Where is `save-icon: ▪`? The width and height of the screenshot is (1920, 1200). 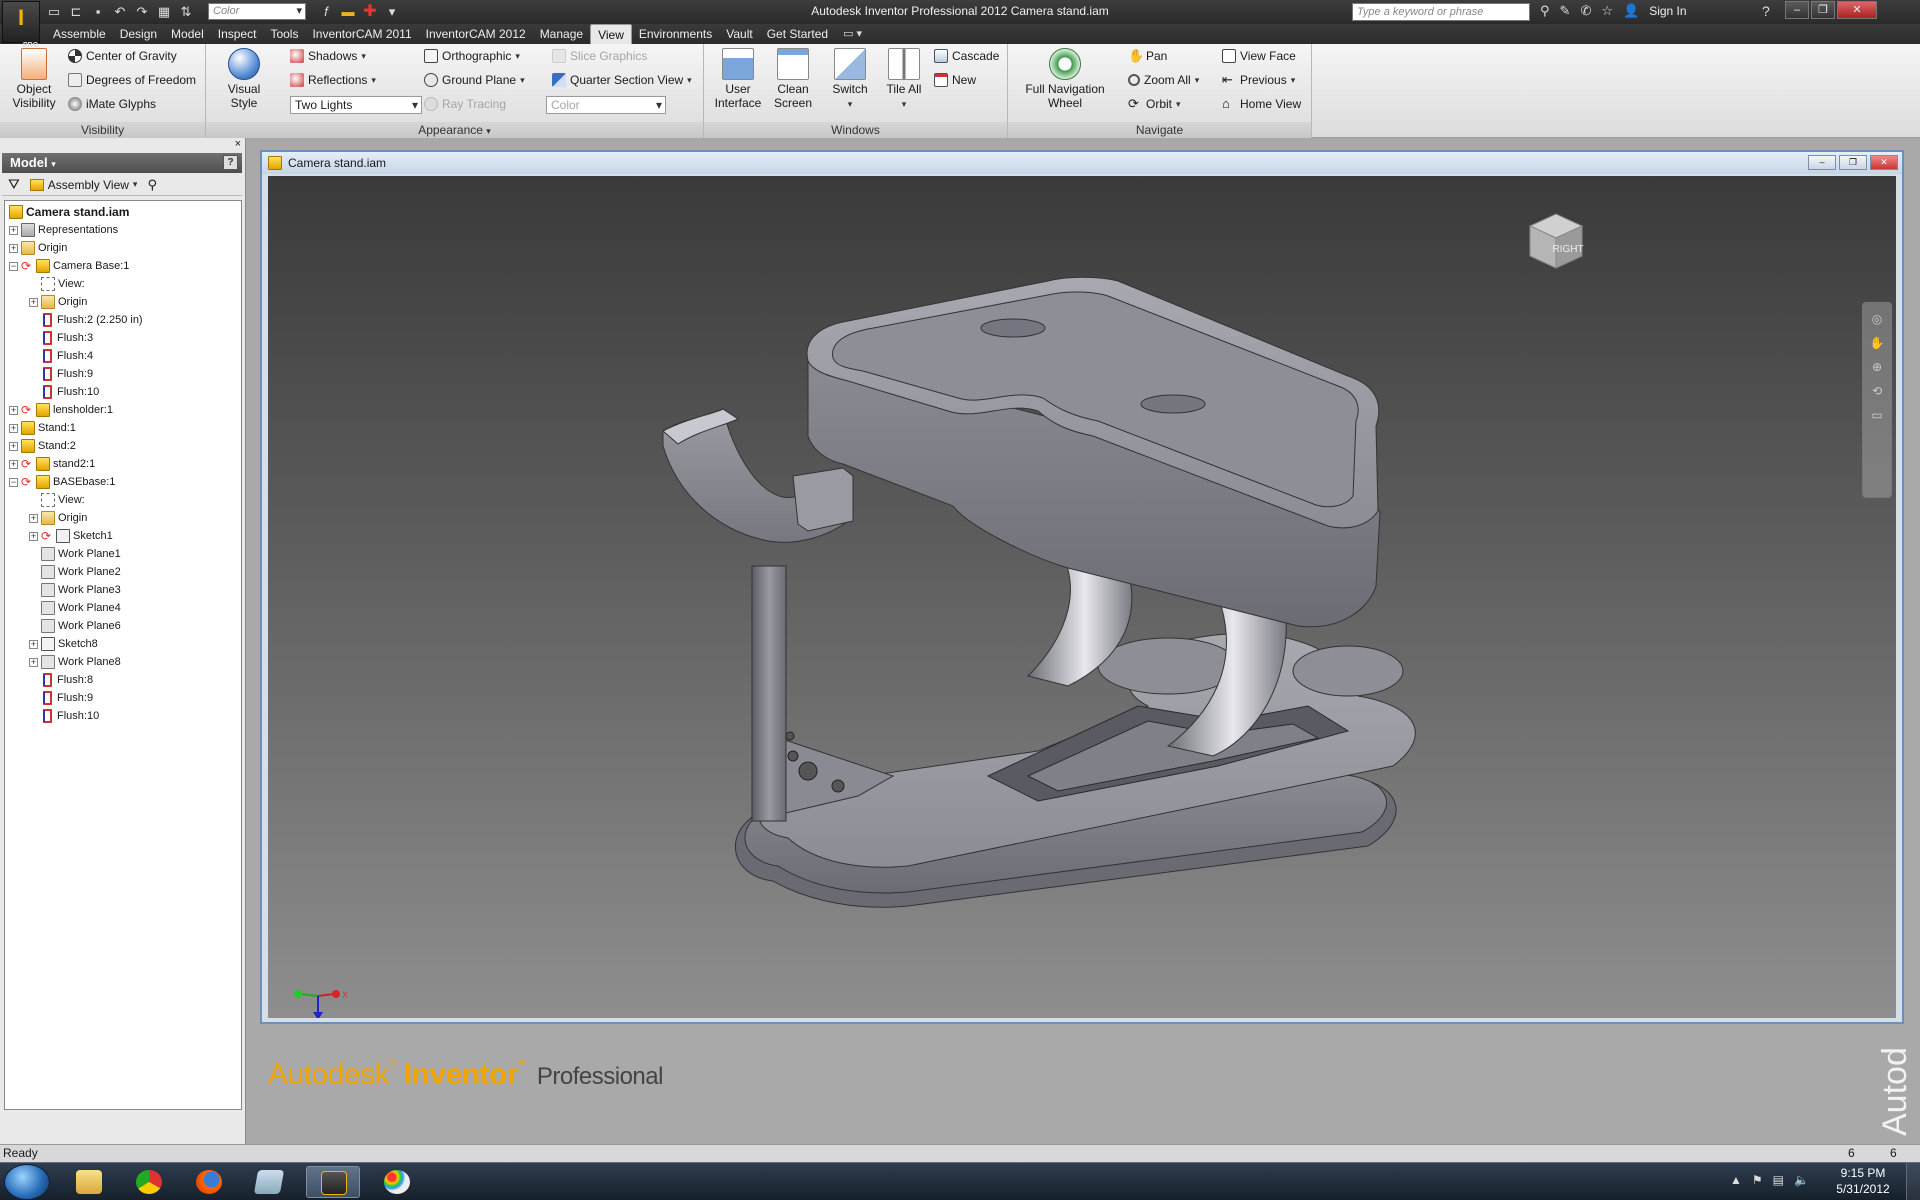
save-icon: ▪ is located at coordinates (98, 12).